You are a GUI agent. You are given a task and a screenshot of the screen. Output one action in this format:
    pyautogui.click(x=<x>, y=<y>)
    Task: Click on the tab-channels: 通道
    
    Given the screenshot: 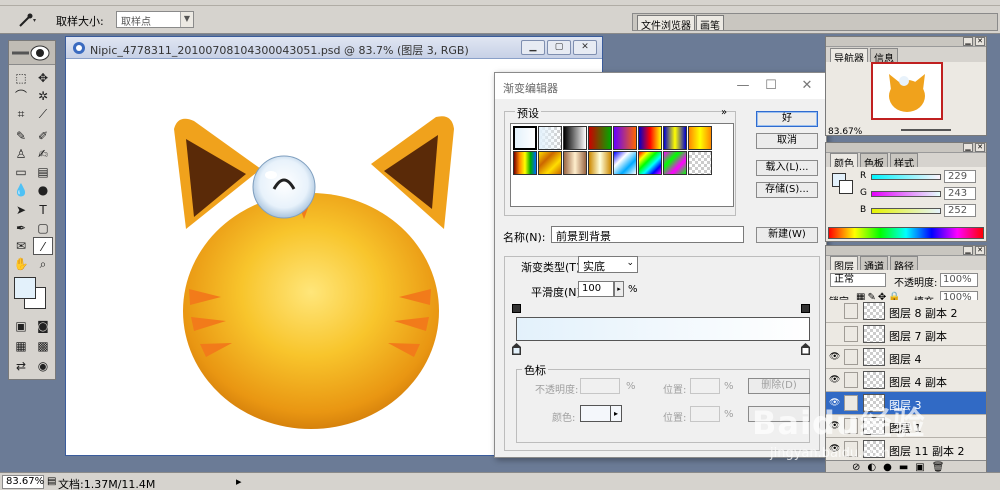 What is the action you would take?
    pyautogui.click(x=874, y=264)
    